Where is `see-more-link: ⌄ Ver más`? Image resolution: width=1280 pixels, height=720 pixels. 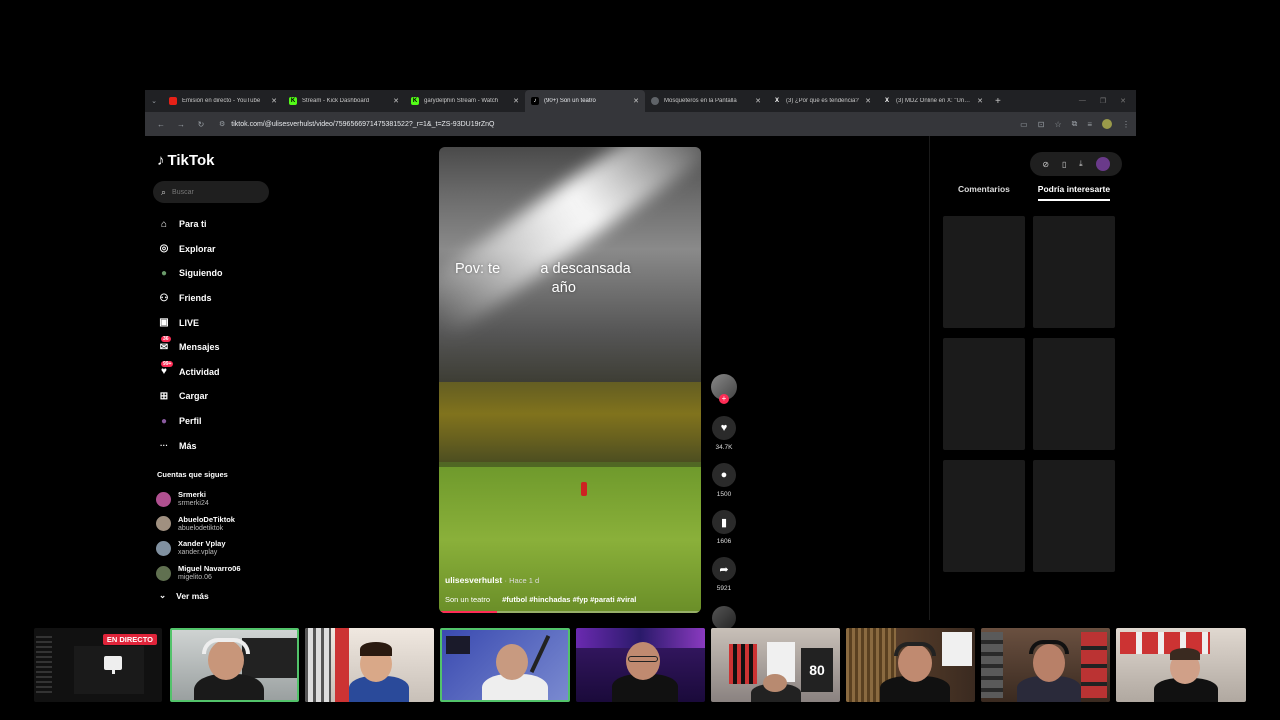 see-more-link: ⌄ Ver más is located at coordinates (184, 595).